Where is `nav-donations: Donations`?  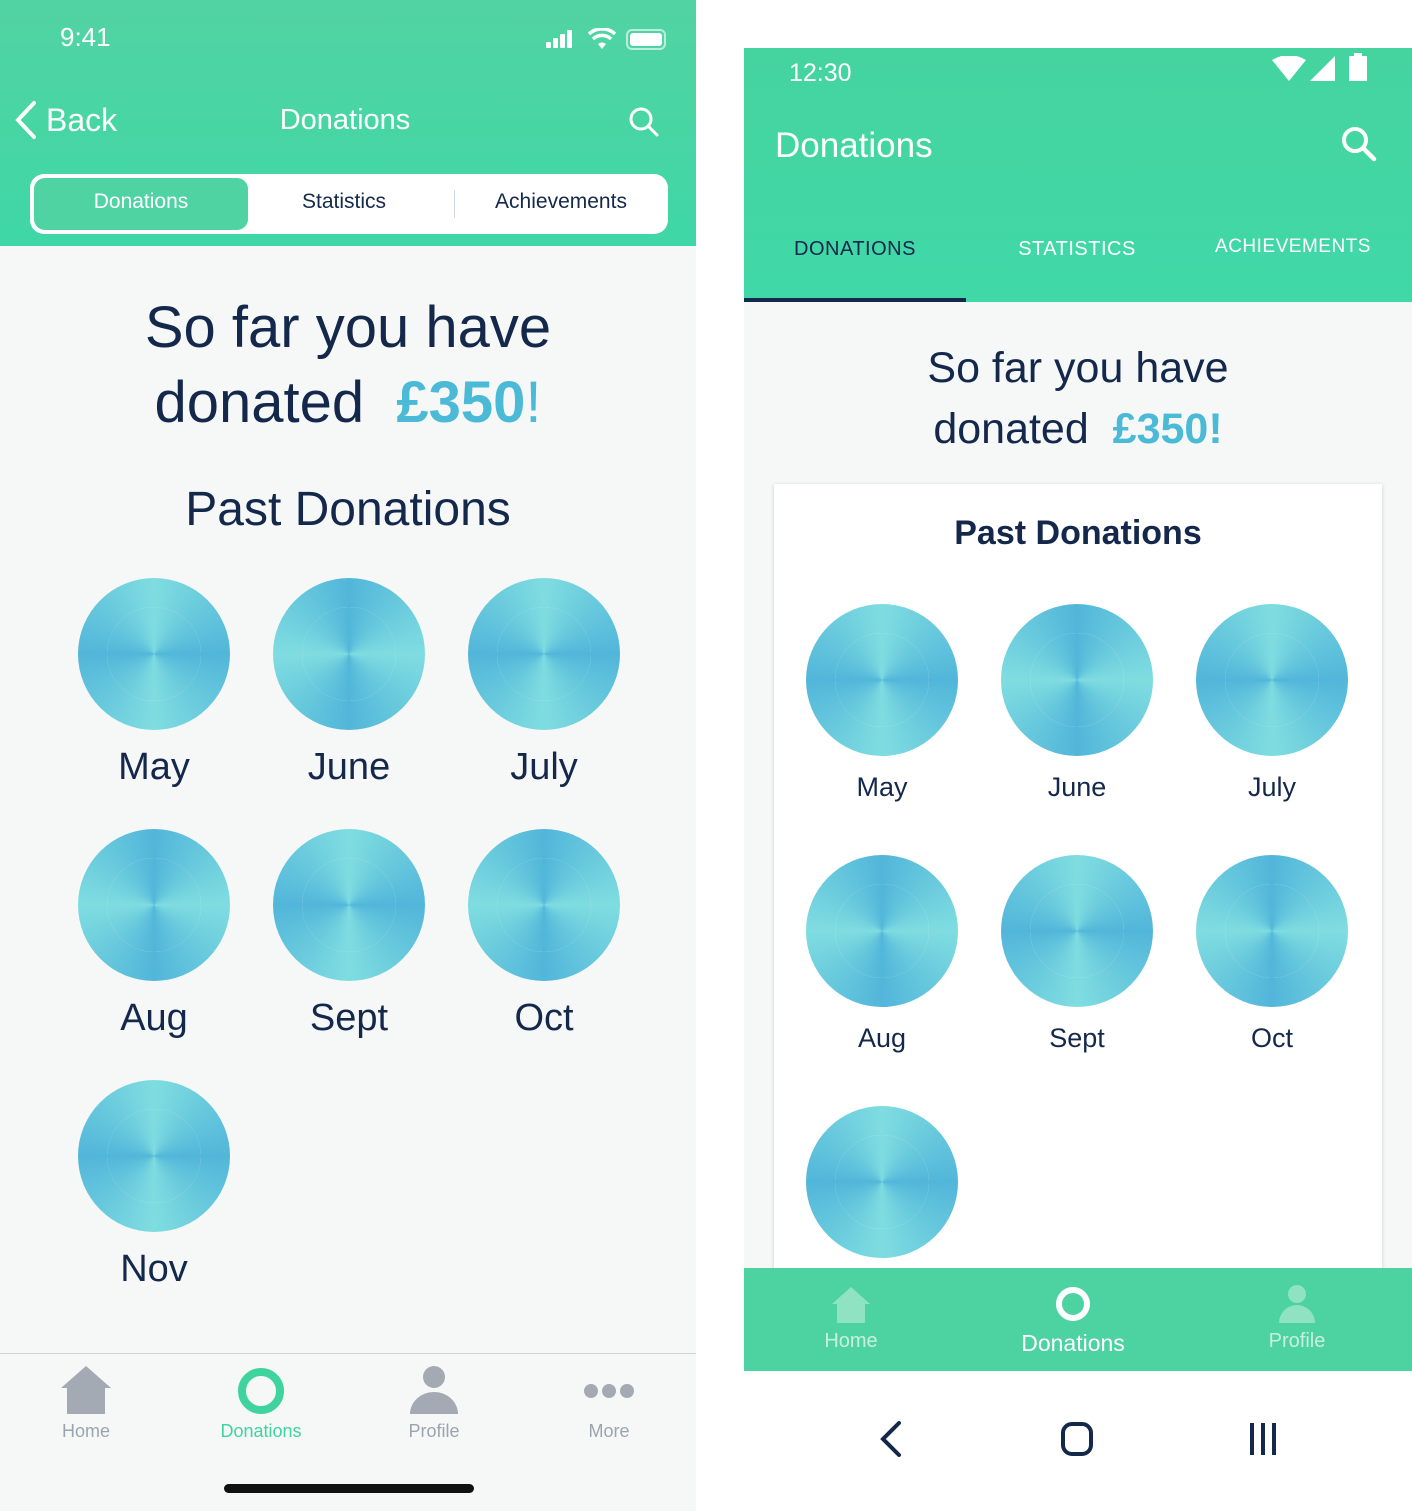
nav-donations: Donations is located at coordinates (1073, 1320).